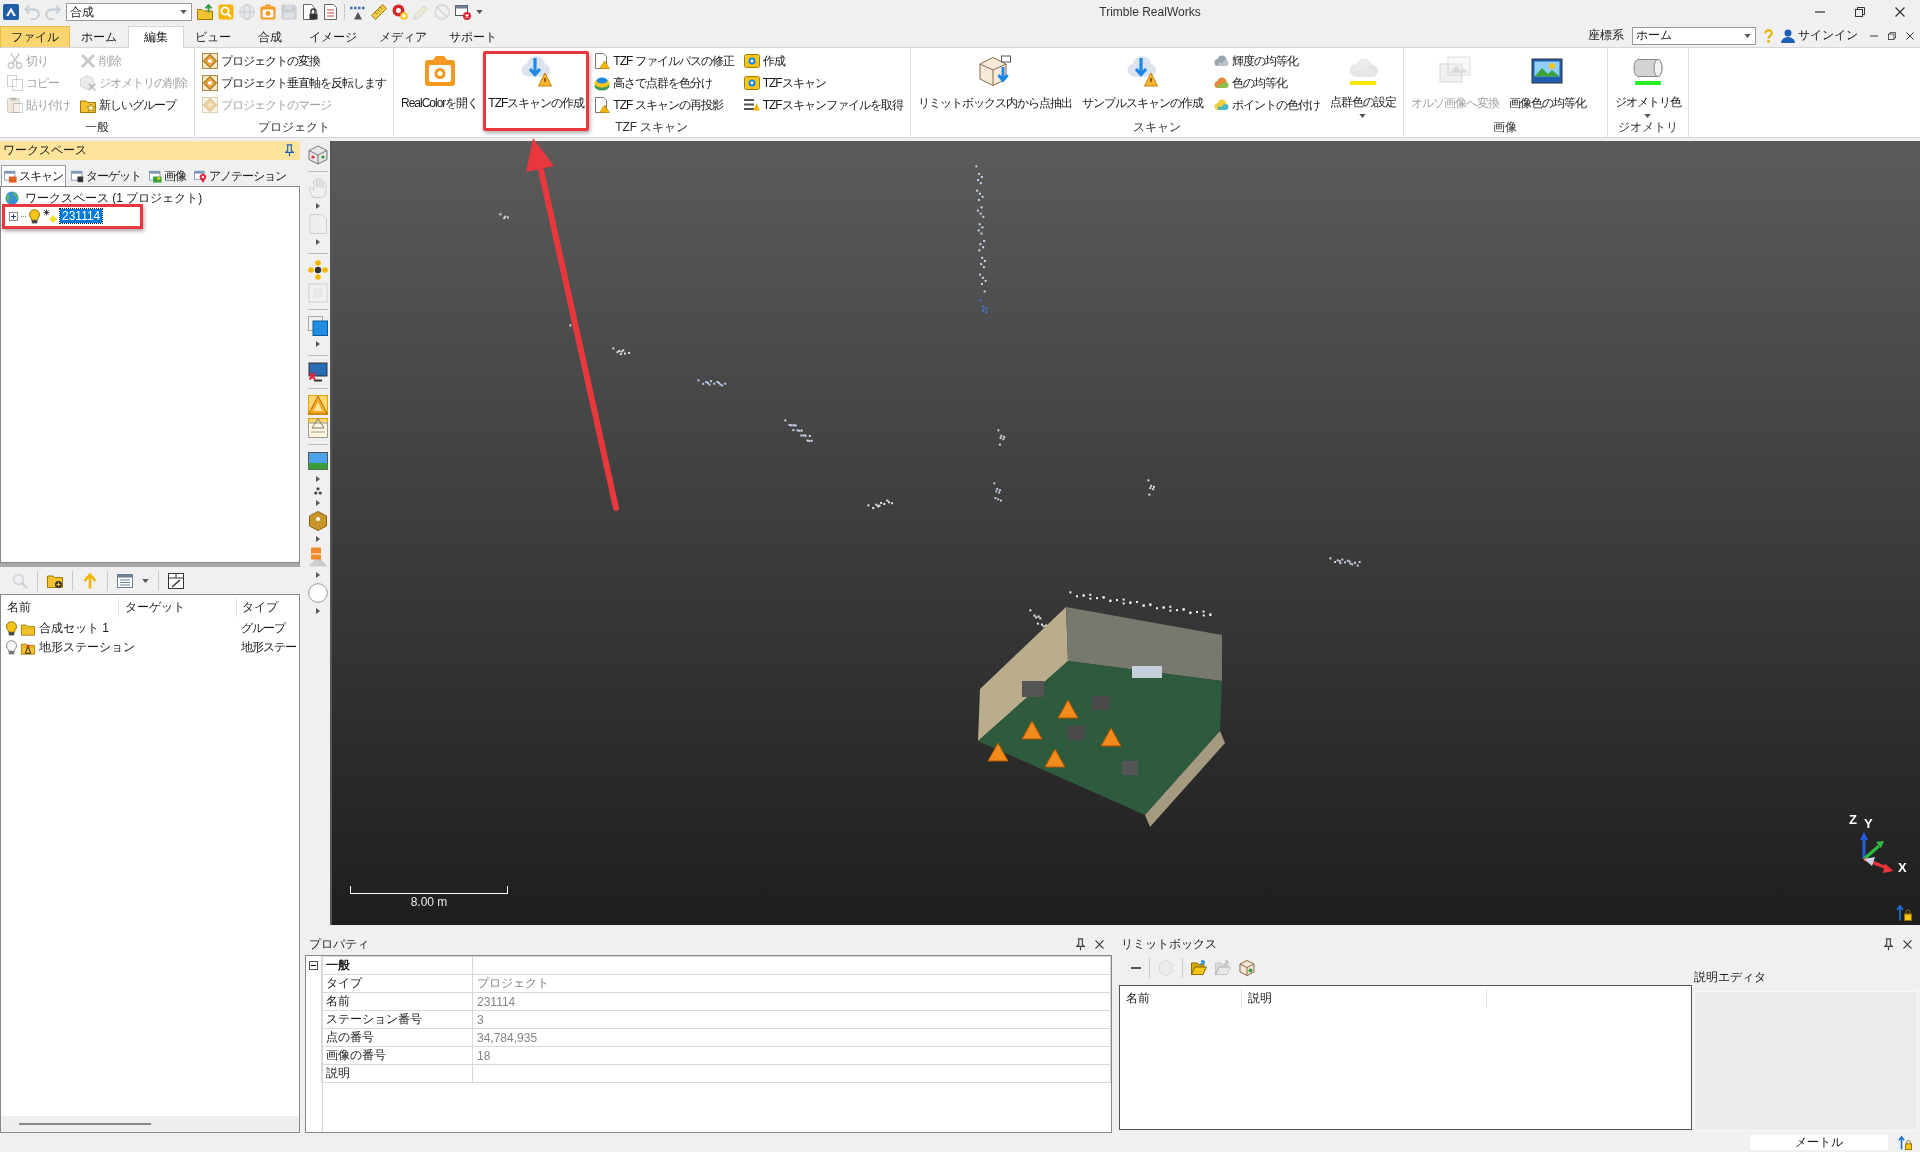 Image resolution: width=1920 pixels, height=1152 pixels. What do you see at coordinates (213, 36) in the screenshot?
I see `menu-tab: ビュー` at bounding box center [213, 36].